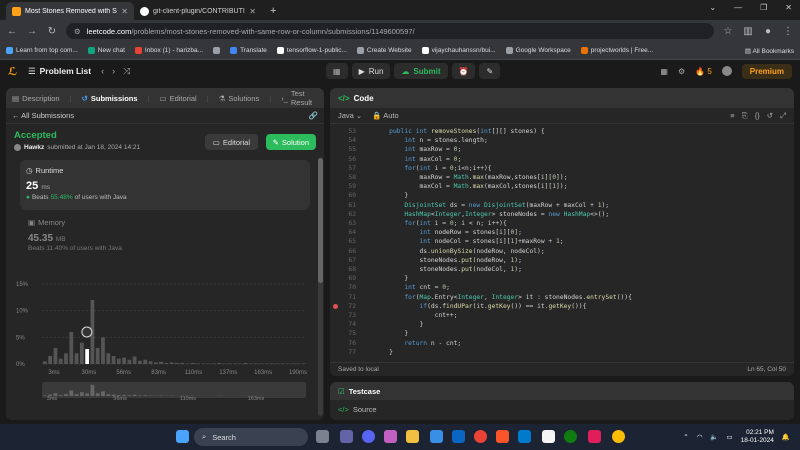 This screenshot has height=450, width=800. Describe the element at coordinates (299, 98) in the screenshot. I see `tab-test-result: ›_ Test Result` at that location.